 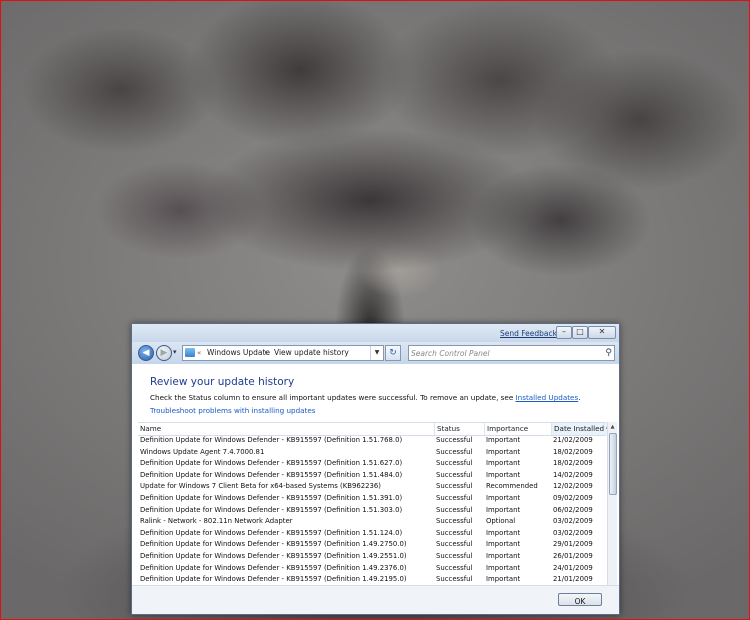 I want to click on close-button: ✕, so click(x=602, y=332).